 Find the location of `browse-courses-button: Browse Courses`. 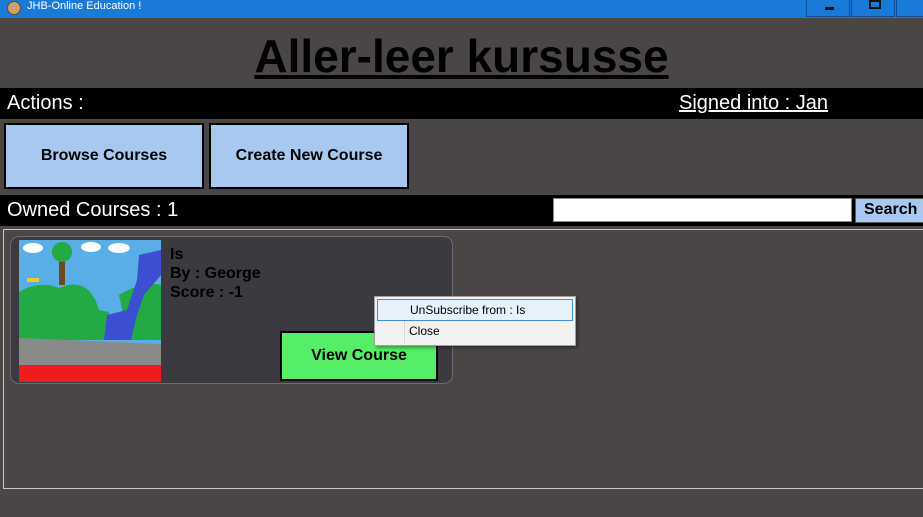

browse-courses-button: Browse Courses is located at coordinates (104, 156).